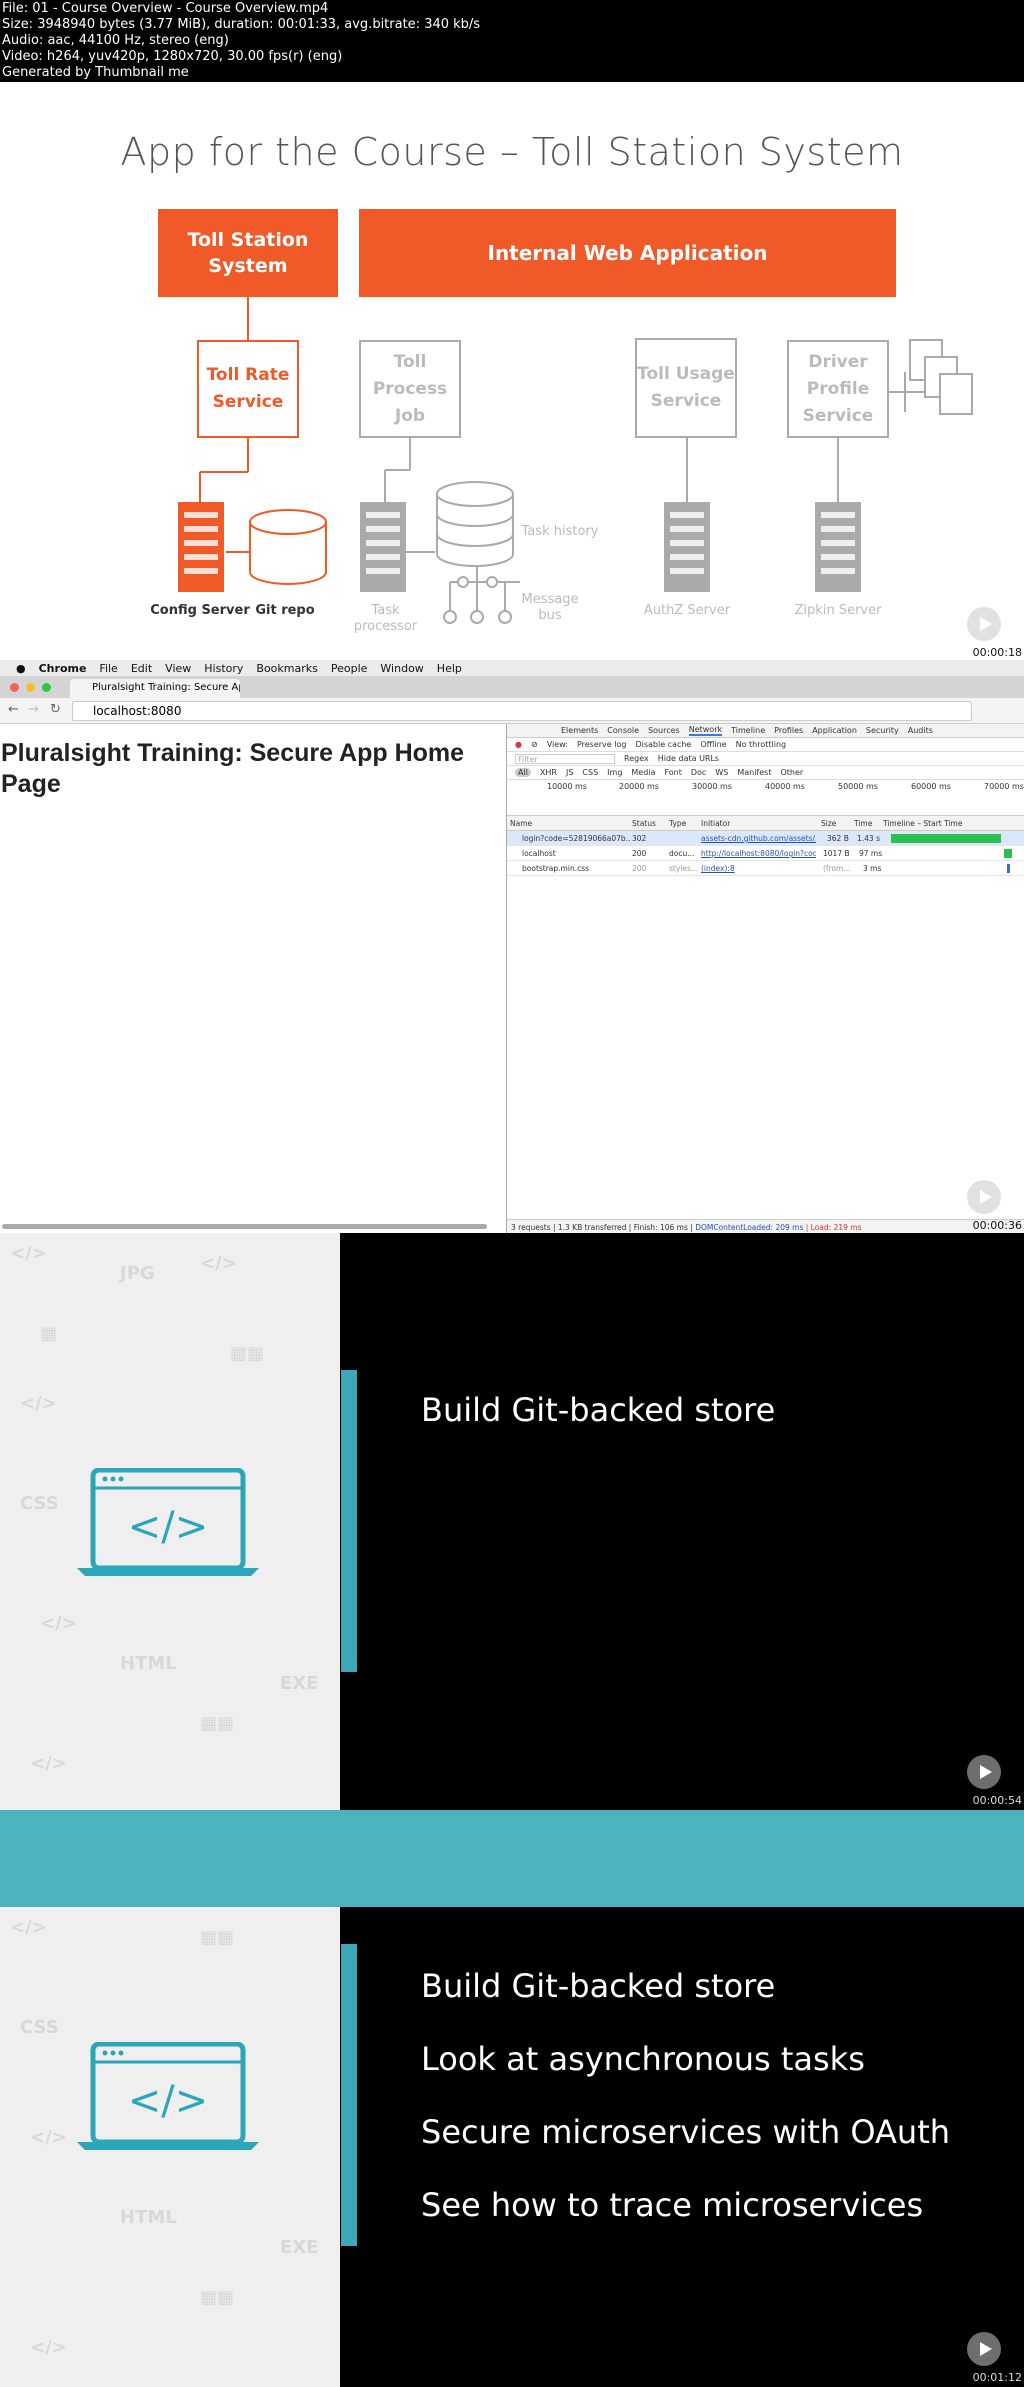  Describe the element at coordinates (33, 709) in the screenshot. I see `forward-icon: →` at that location.